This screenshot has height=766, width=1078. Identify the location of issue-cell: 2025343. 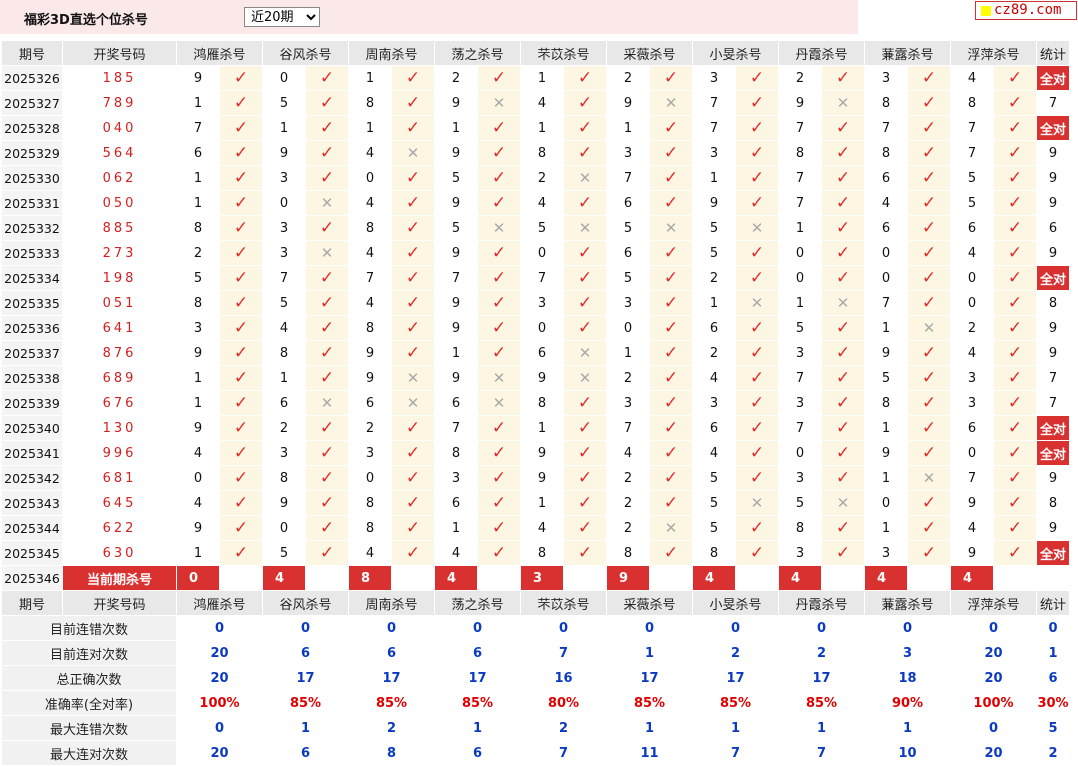
(32, 503).